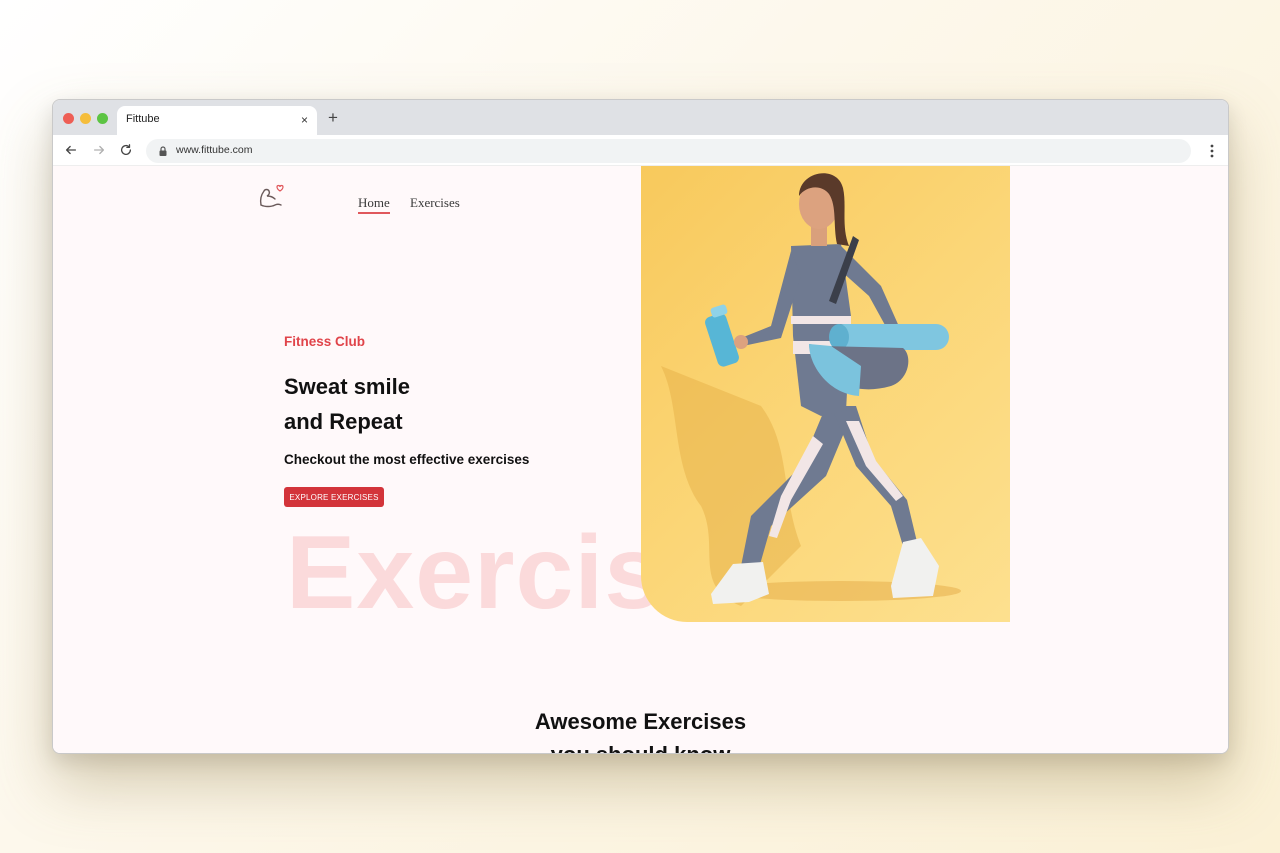  I want to click on headline-line-1: Sweat smile, so click(347, 386).